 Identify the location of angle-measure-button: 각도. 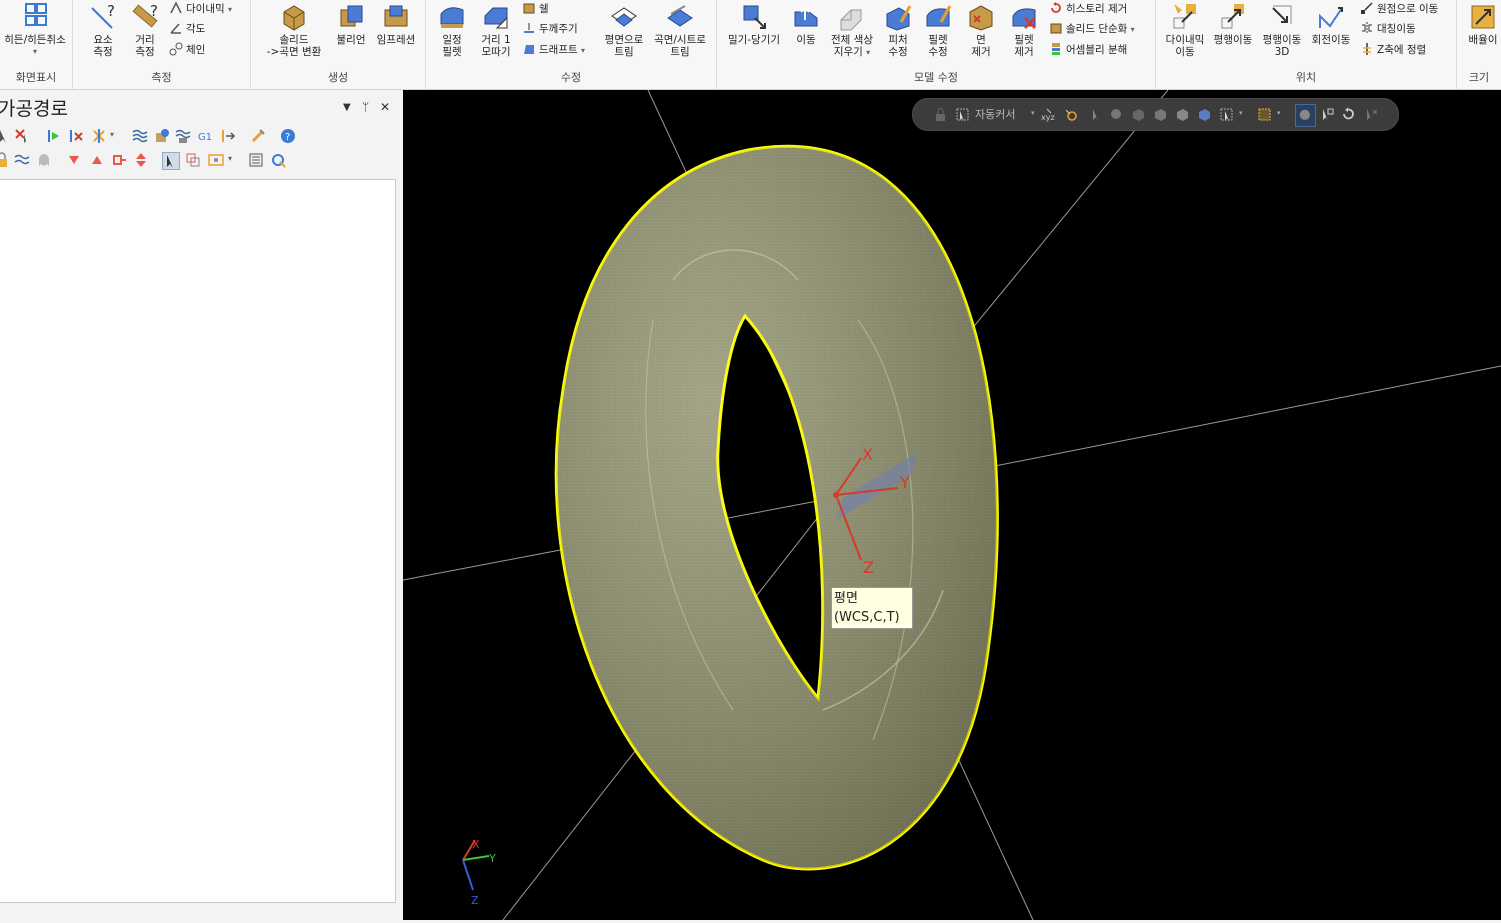
(187, 29).